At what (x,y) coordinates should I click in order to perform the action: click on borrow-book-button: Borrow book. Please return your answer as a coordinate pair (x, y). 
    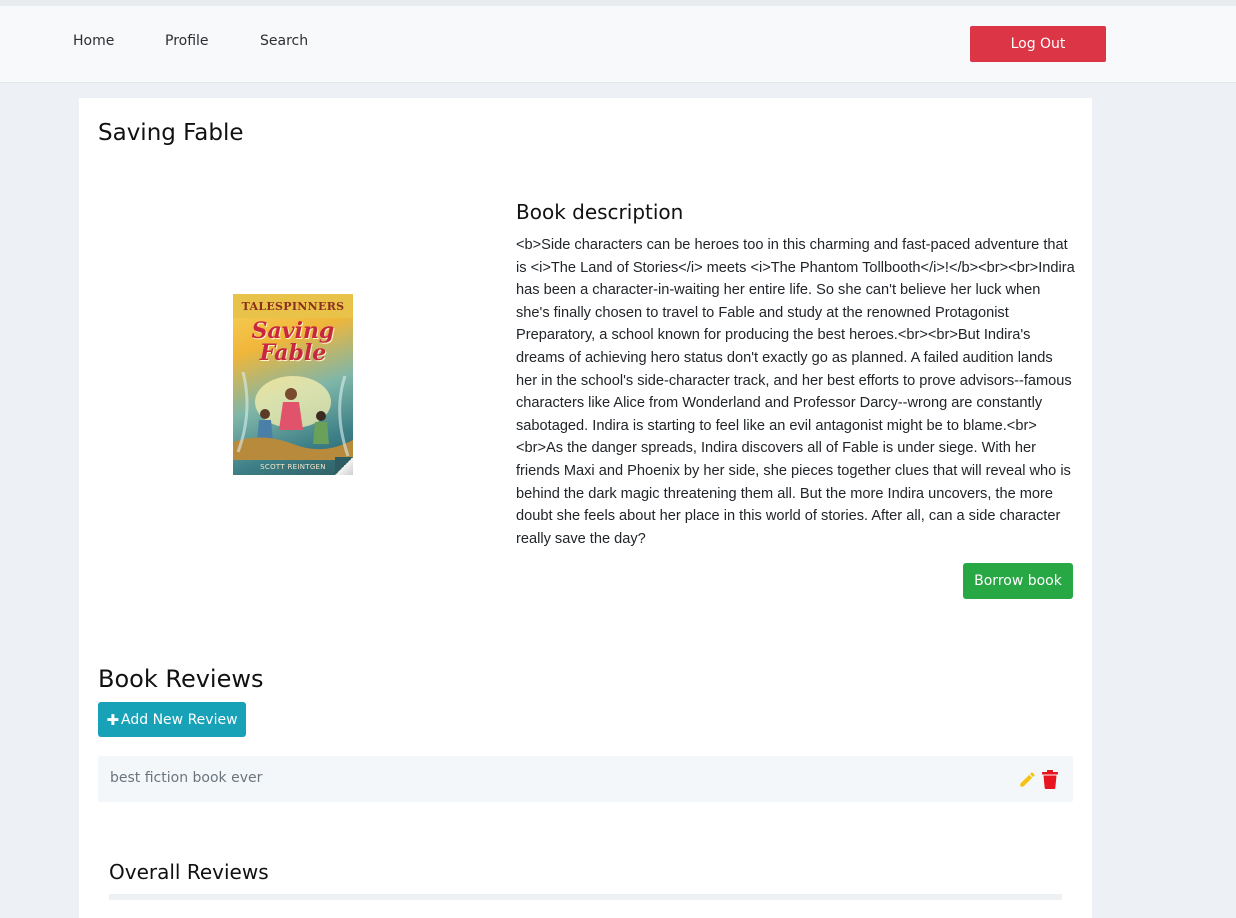
    Looking at the image, I should click on (1018, 581).